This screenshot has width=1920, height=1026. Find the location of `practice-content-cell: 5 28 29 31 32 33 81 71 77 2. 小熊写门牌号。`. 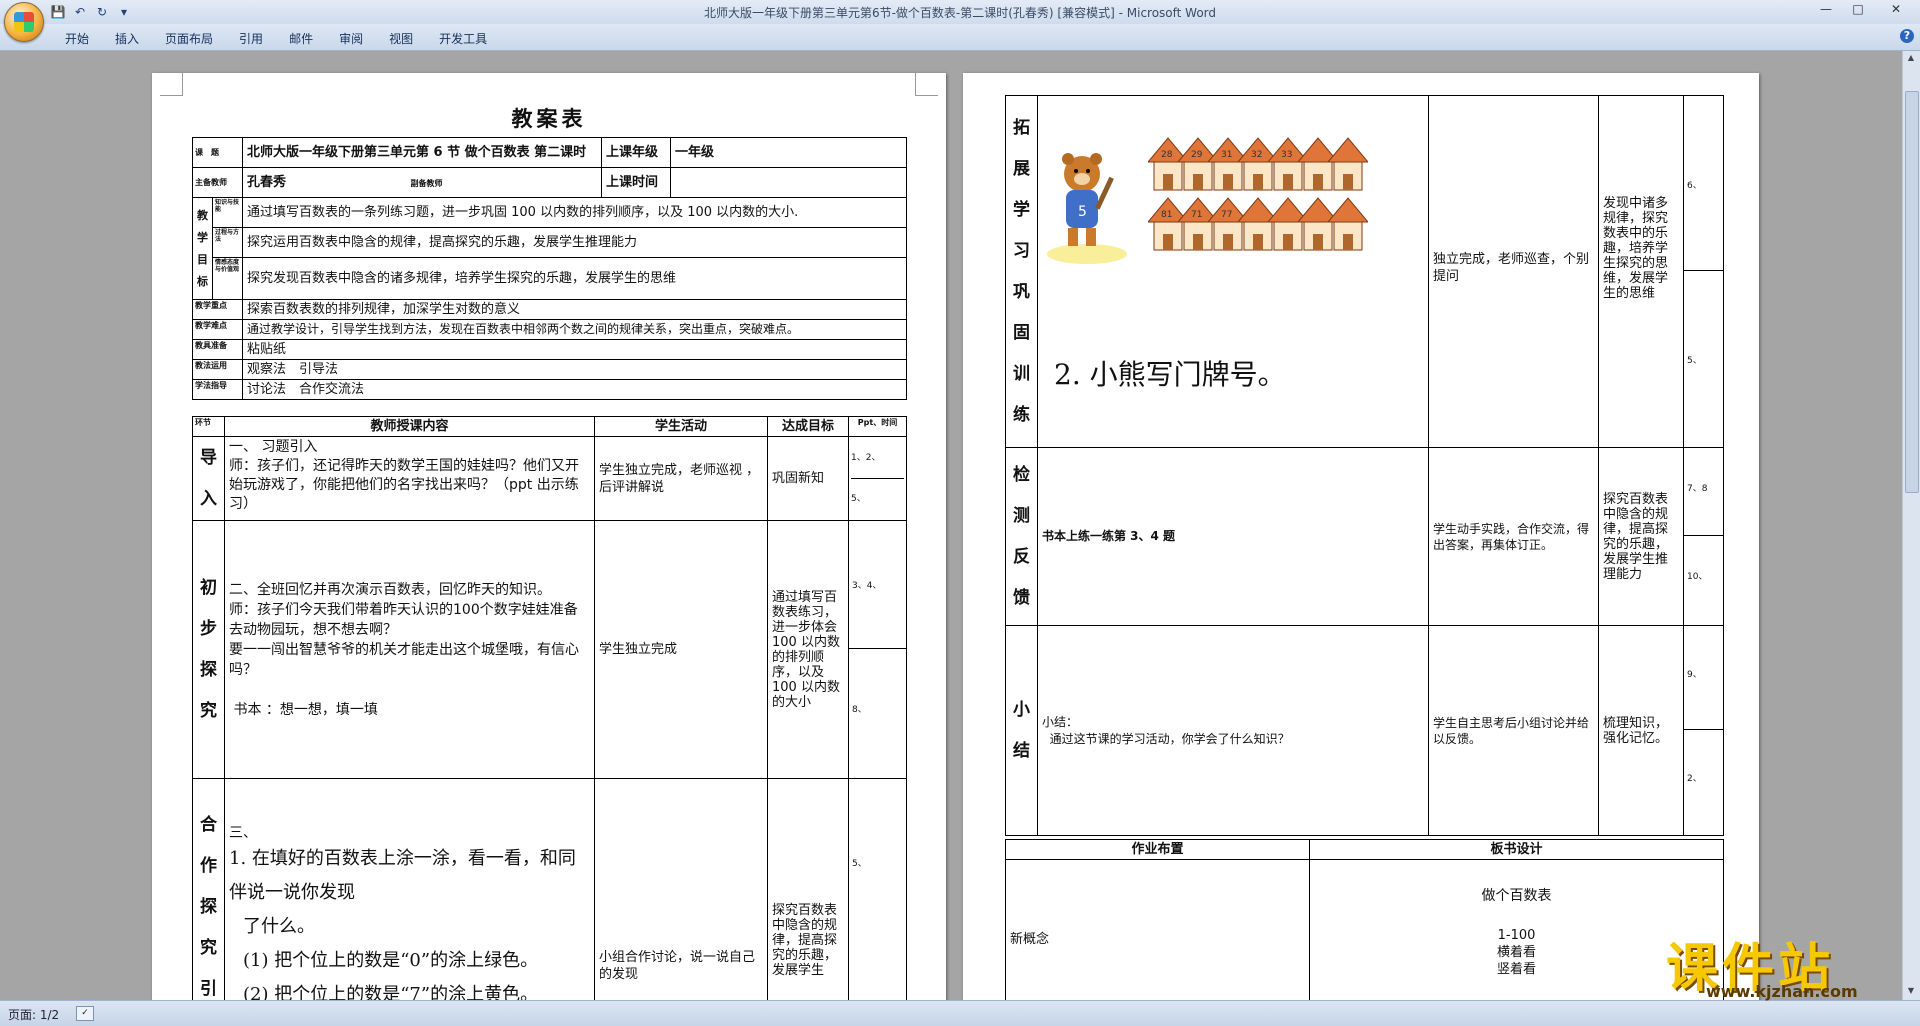

practice-content-cell: 5 28 29 31 32 33 81 71 77 2. 小熊写门牌号。 is located at coordinates (1233, 271).